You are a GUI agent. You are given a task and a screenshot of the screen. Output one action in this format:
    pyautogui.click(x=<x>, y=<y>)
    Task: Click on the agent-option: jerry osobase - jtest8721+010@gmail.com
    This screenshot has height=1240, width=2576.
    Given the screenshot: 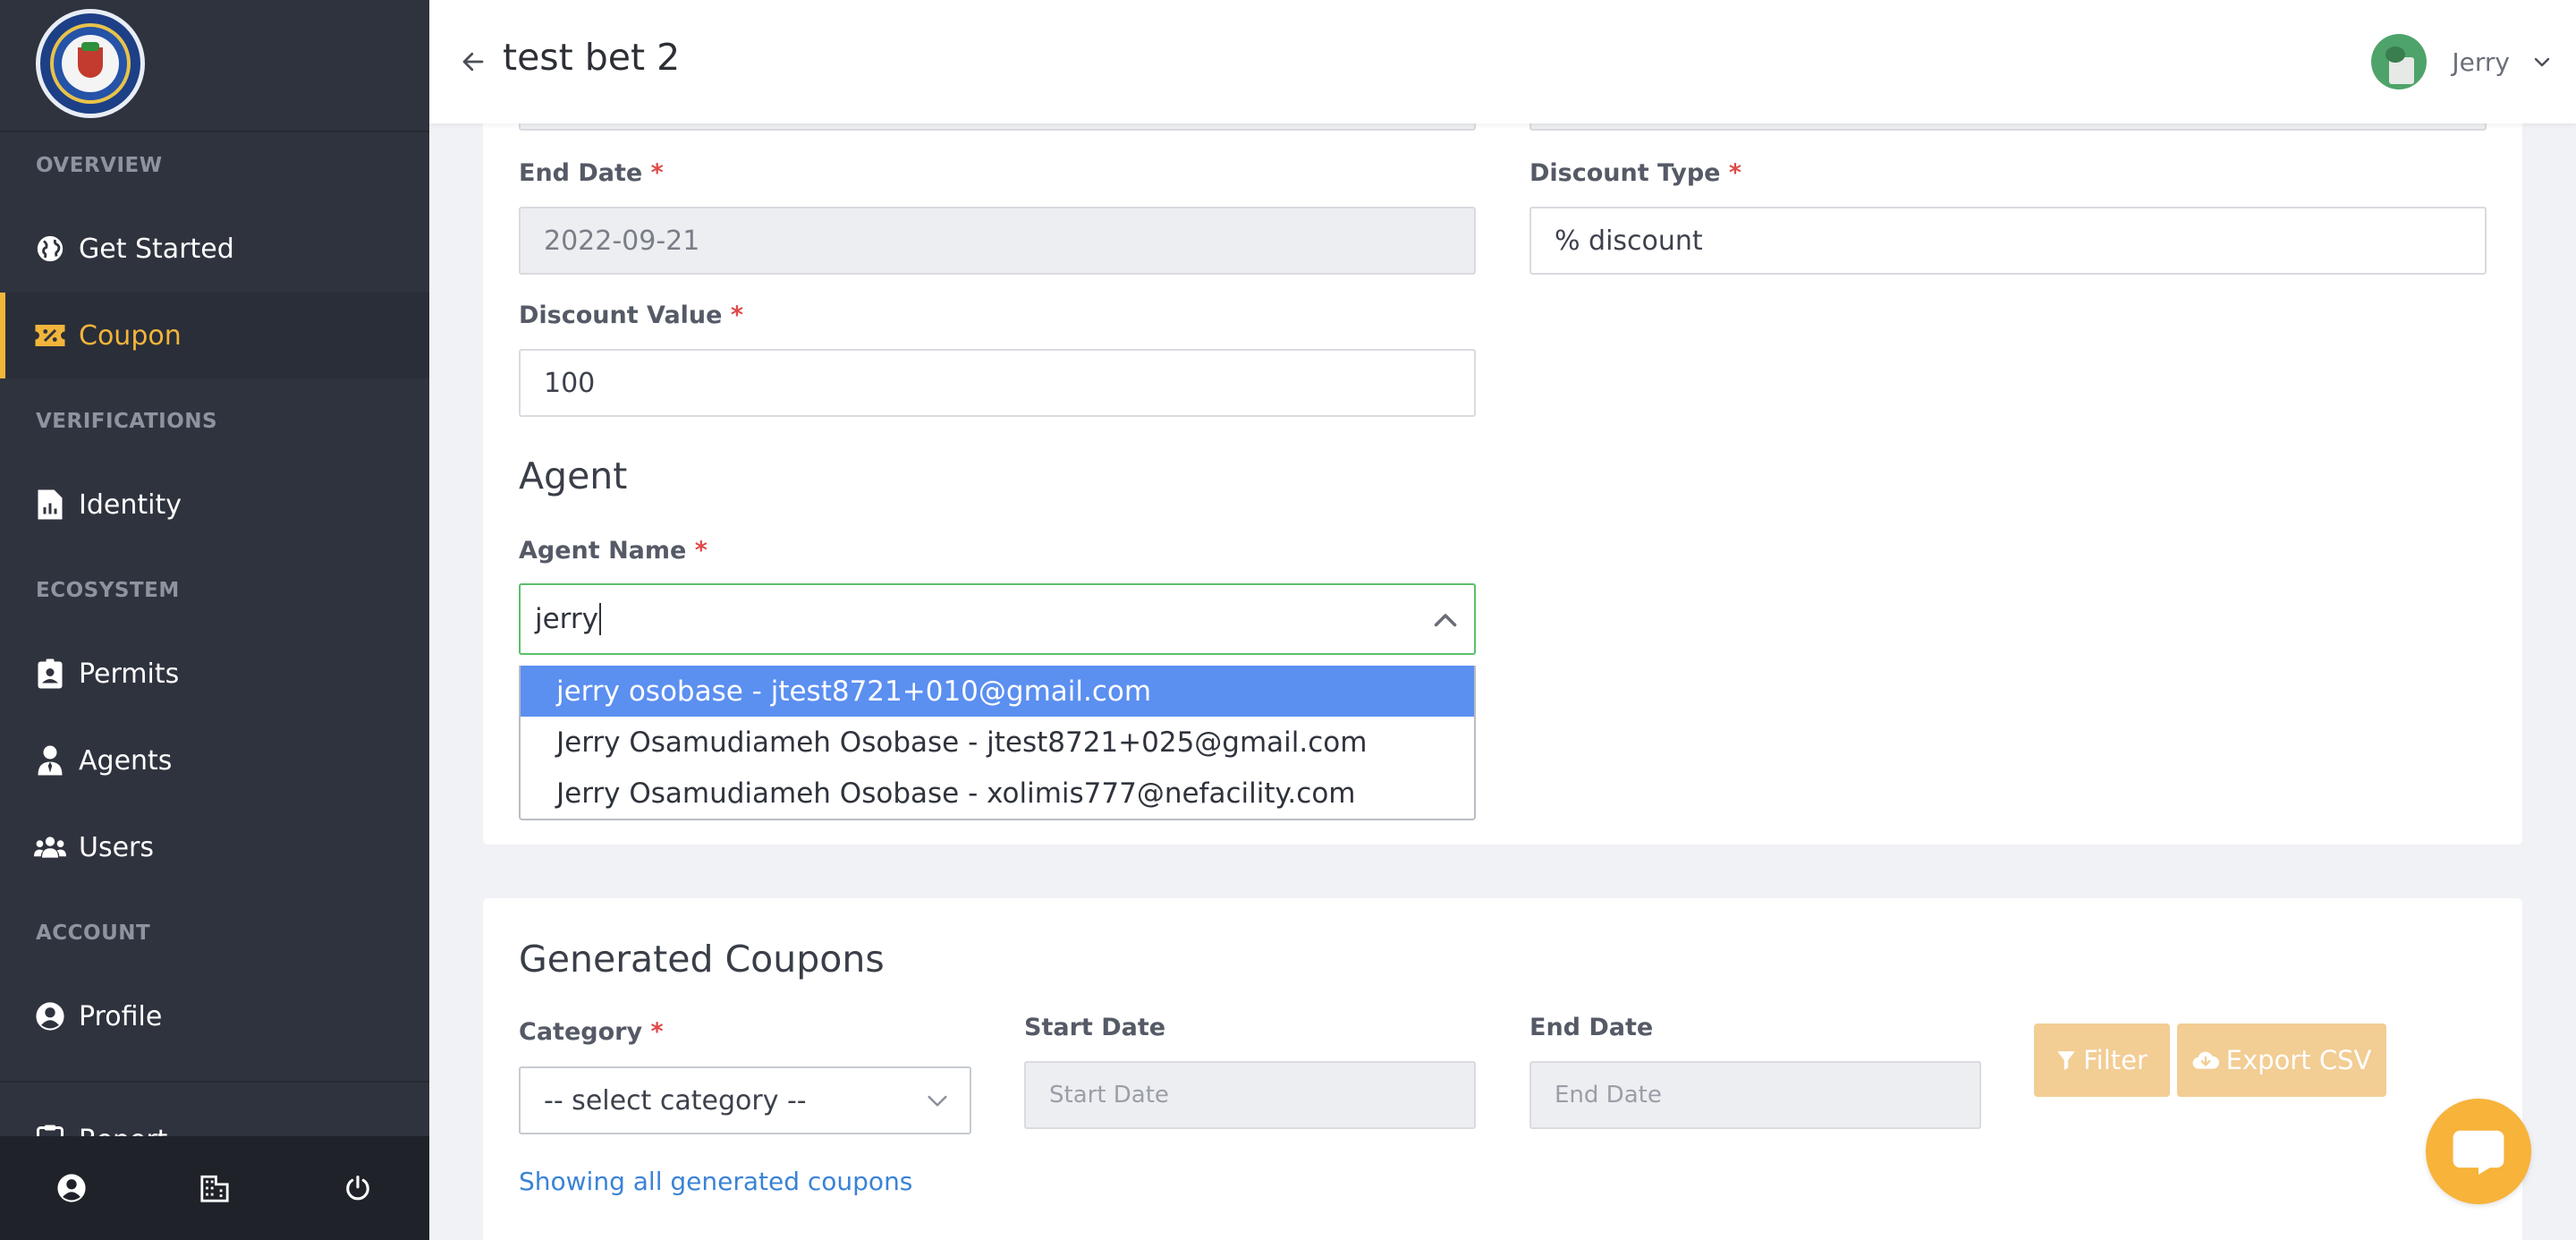 What is the action you would take?
    pyautogui.click(x=997, y=691)
    